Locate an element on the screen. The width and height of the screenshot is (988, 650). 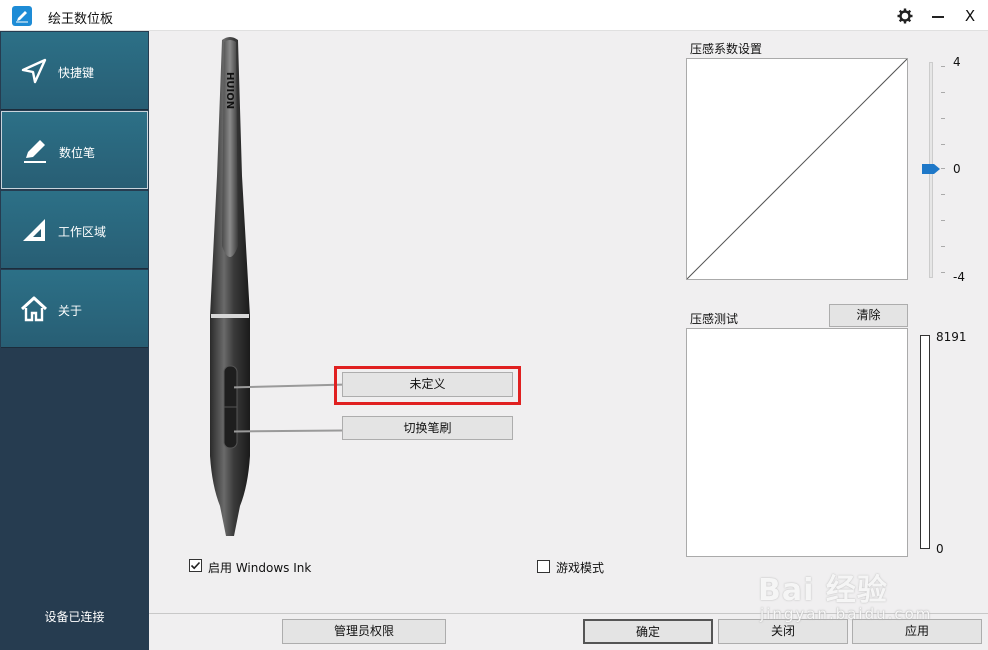
sidebar-item-about: 关于 is located at coordinates (74, 309).